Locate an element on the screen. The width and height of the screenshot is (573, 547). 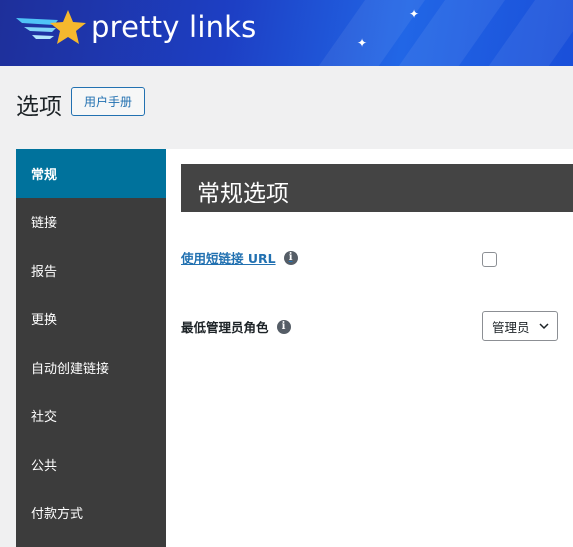
section-title: 常规选项 is located at coordinates (243, 194).